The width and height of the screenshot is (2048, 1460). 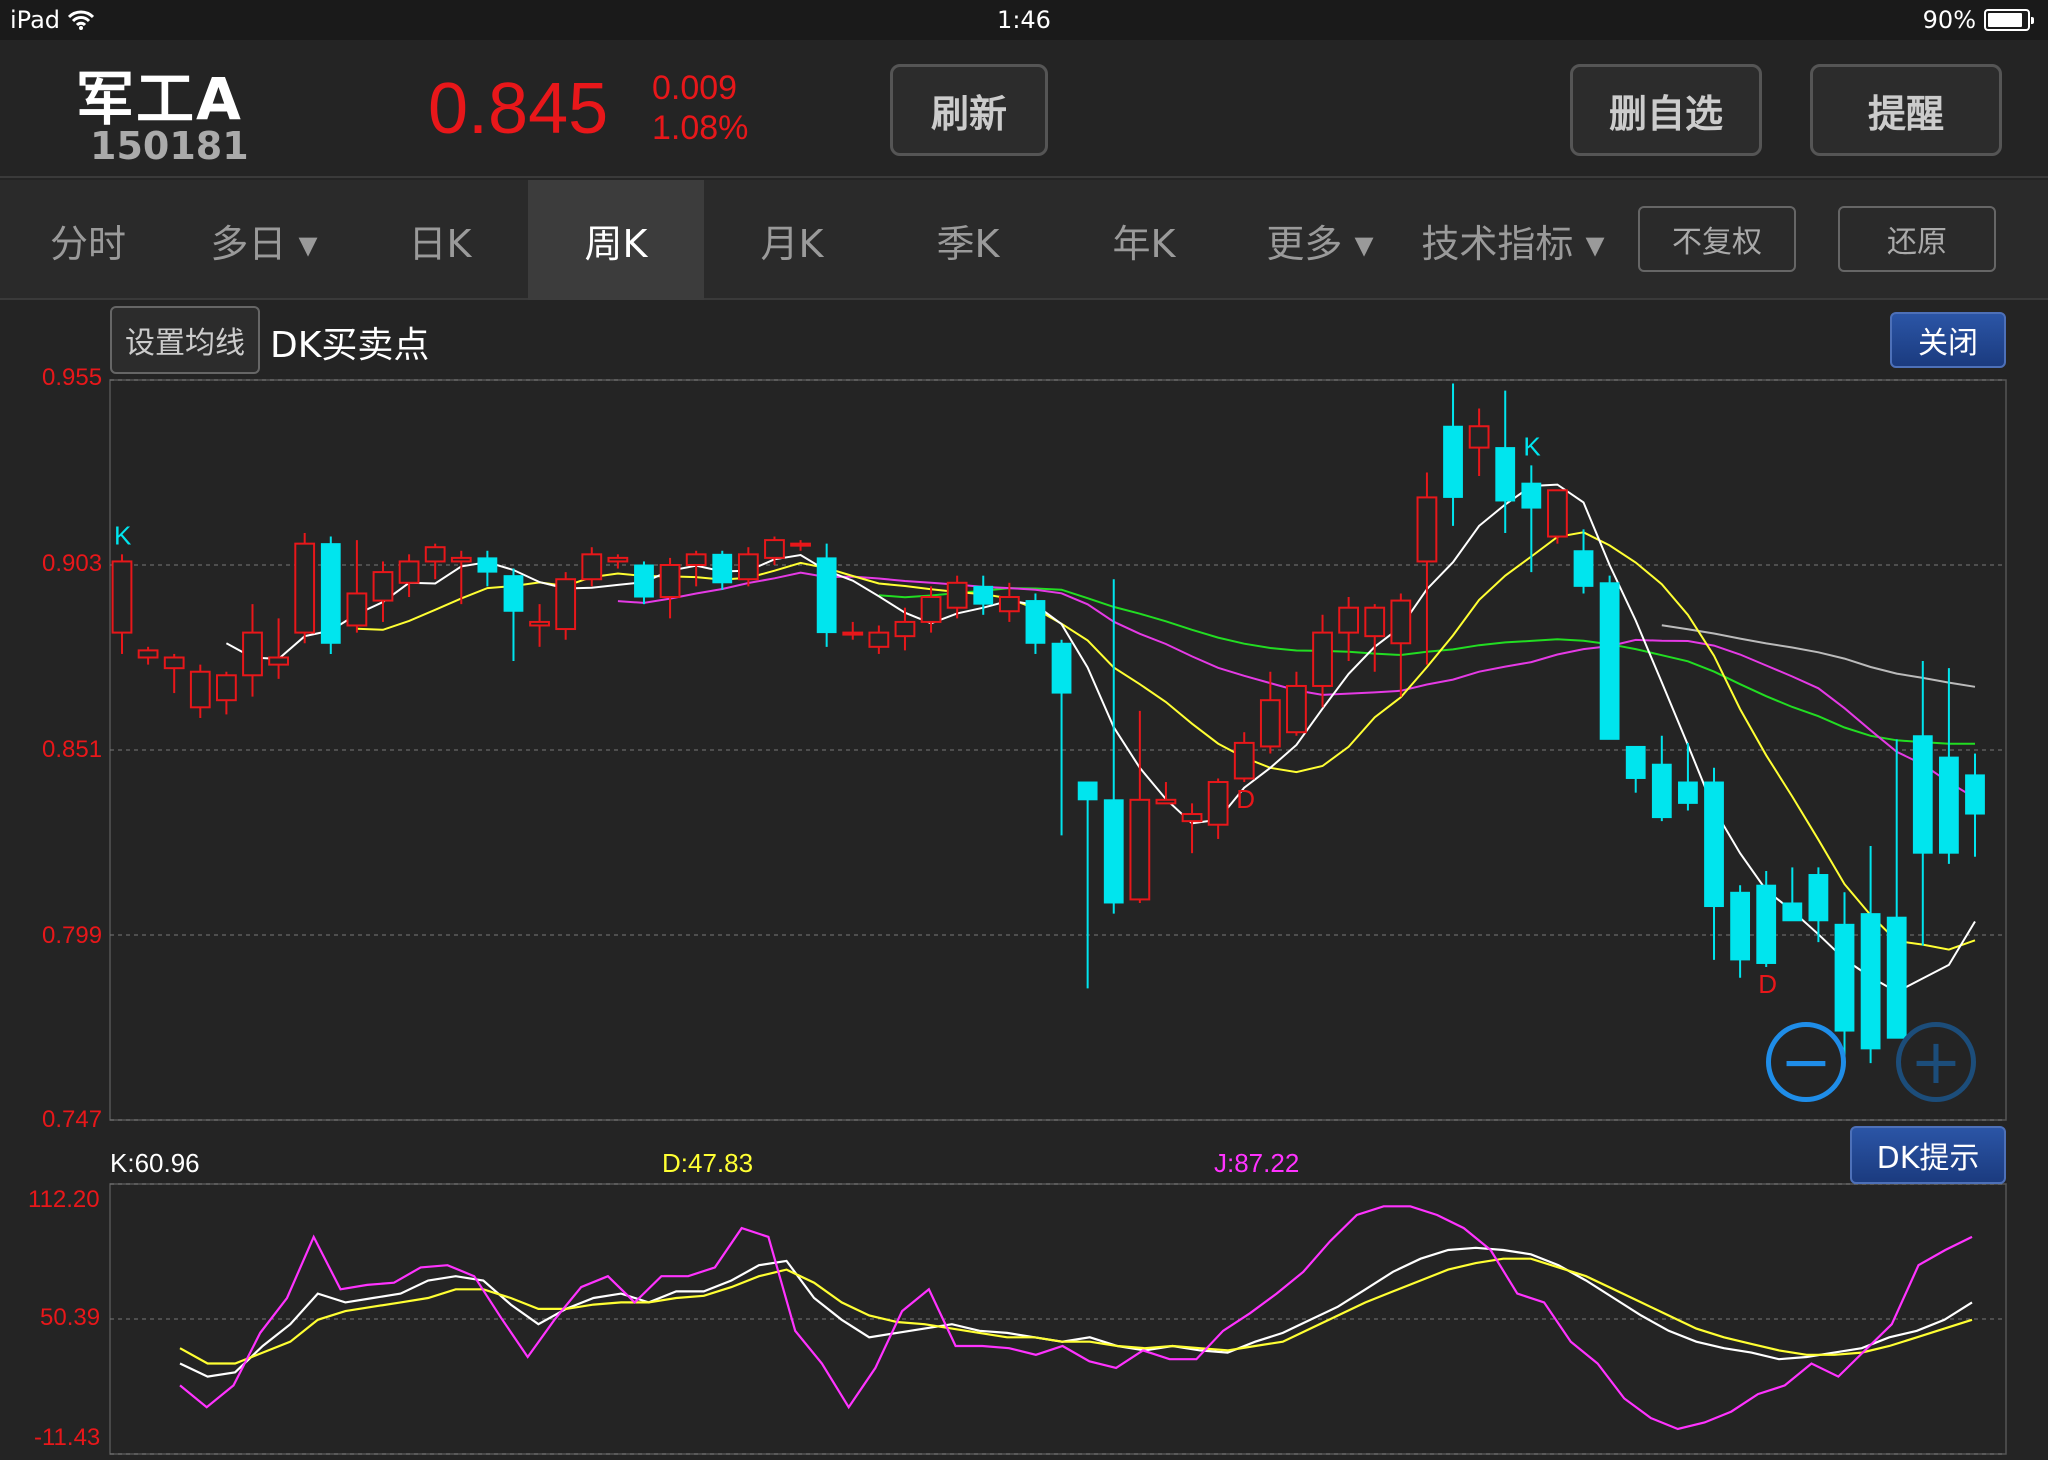 What do you see at coordinates (1936, 1062) in the screenshot?
I see `zoom-in-button: +` at bounding box center [1936, 1062].